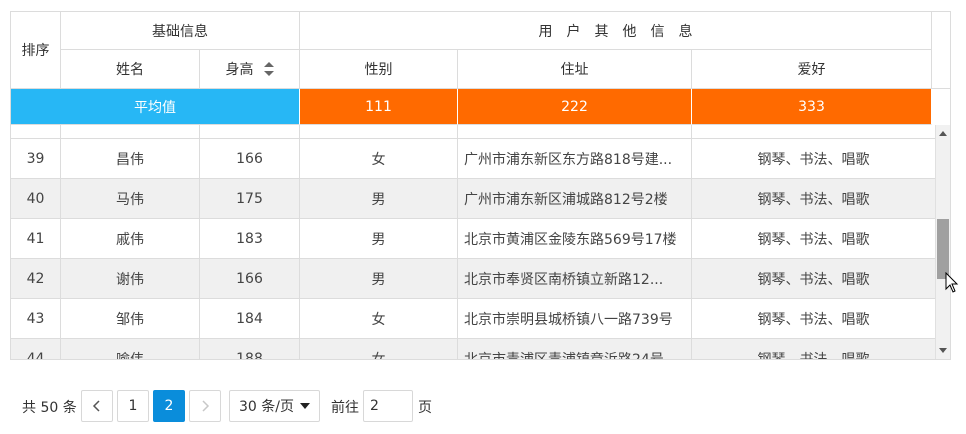 This screenshot has height=434, width=966. I want to click on header-name: 姓名, so click(130, 69).